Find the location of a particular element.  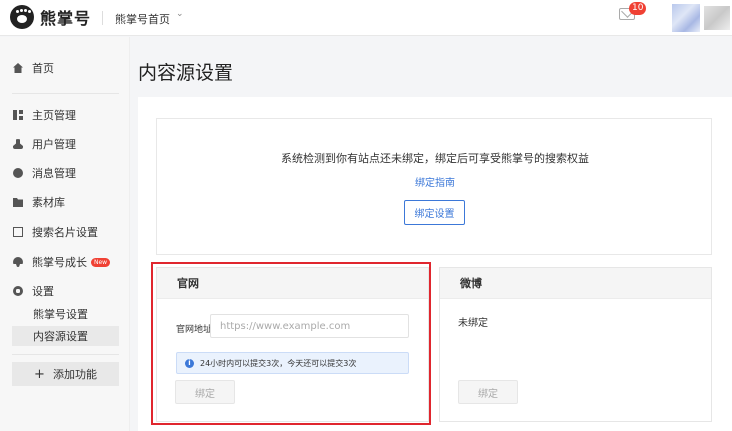

weibo-bind-button: 绑定 is located at coordinates (488, 392).